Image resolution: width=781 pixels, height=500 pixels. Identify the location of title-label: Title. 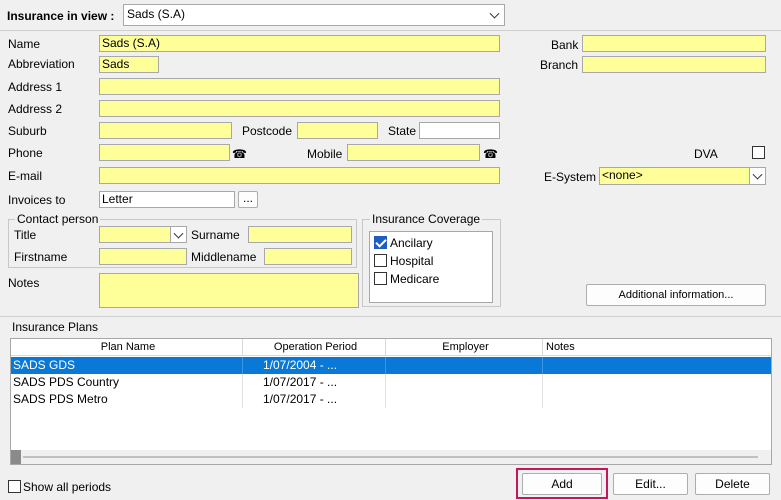
(25, 235).